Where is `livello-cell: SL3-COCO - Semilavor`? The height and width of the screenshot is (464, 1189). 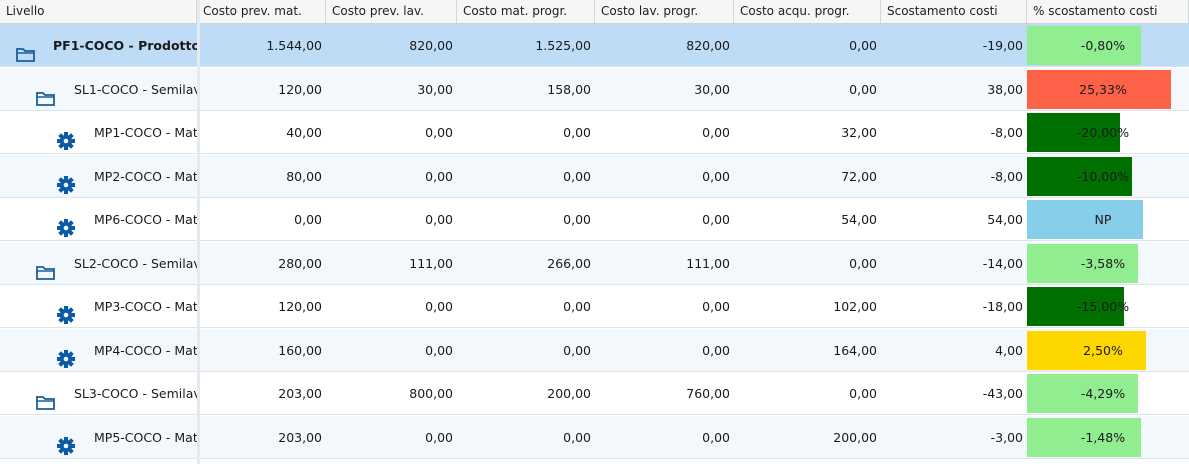 livello-cell: SL3-COCO - Semilavor is located at coordinates (98, 393).